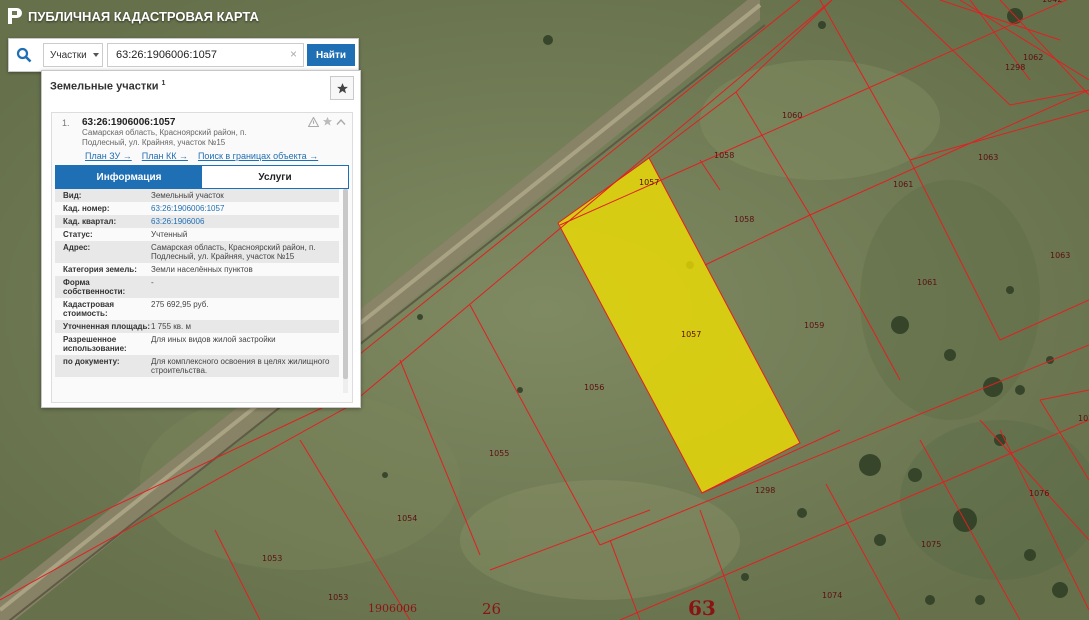 Image resolution: width=1089 pixels, height=620 pixels. What do you see at coordinates (165, 156) in the screenshot?
I see `plan-kk-link: План КК →` at bounding box center [165, 156].